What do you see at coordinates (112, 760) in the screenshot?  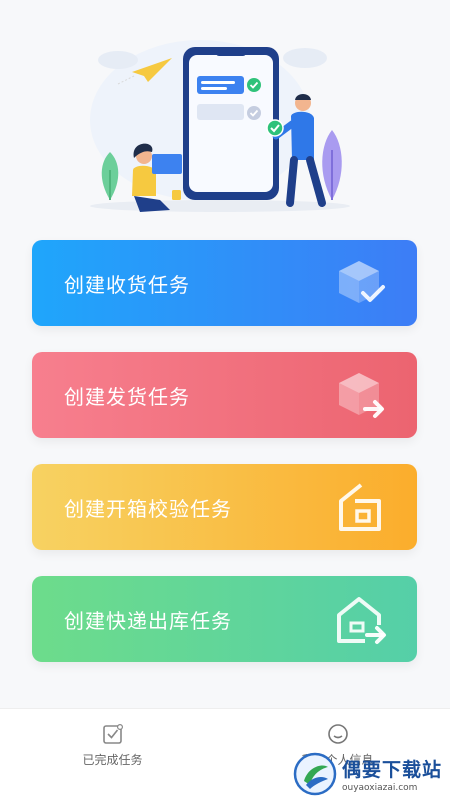 I see `tab-completed-label: 已完成任务` at bounding box center [112, 760].